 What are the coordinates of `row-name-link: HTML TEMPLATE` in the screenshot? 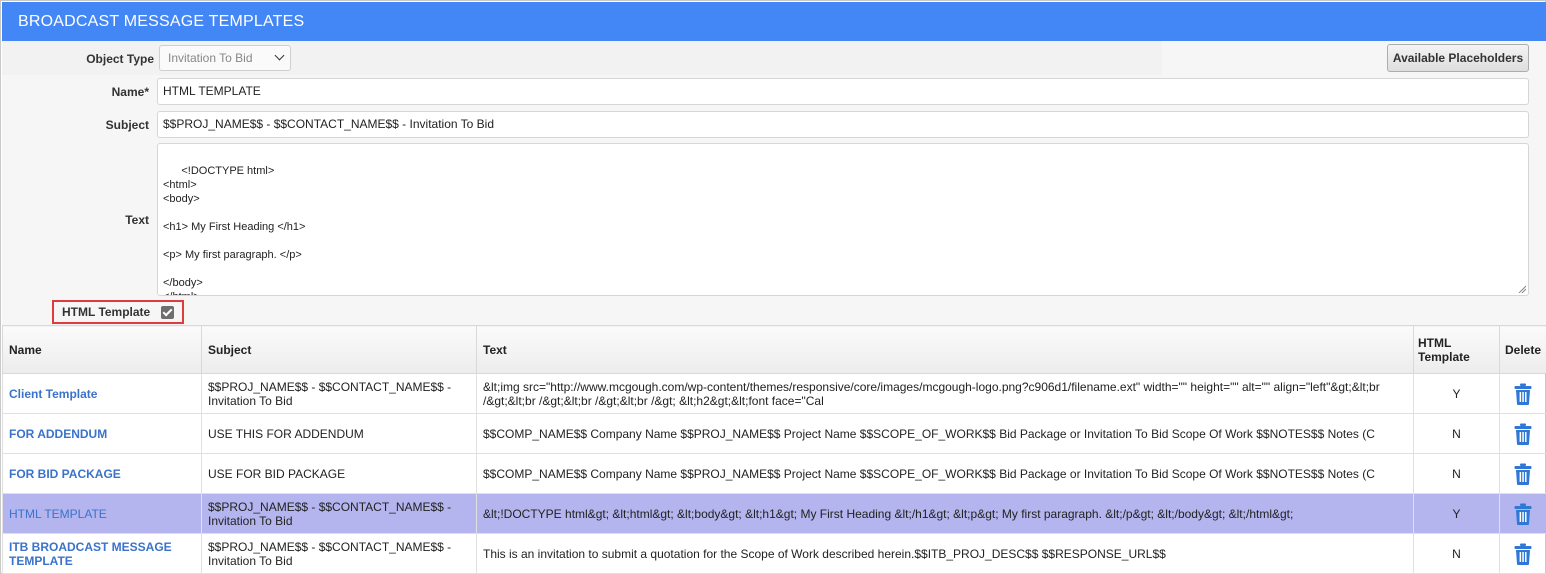 It's located at (102, 513).